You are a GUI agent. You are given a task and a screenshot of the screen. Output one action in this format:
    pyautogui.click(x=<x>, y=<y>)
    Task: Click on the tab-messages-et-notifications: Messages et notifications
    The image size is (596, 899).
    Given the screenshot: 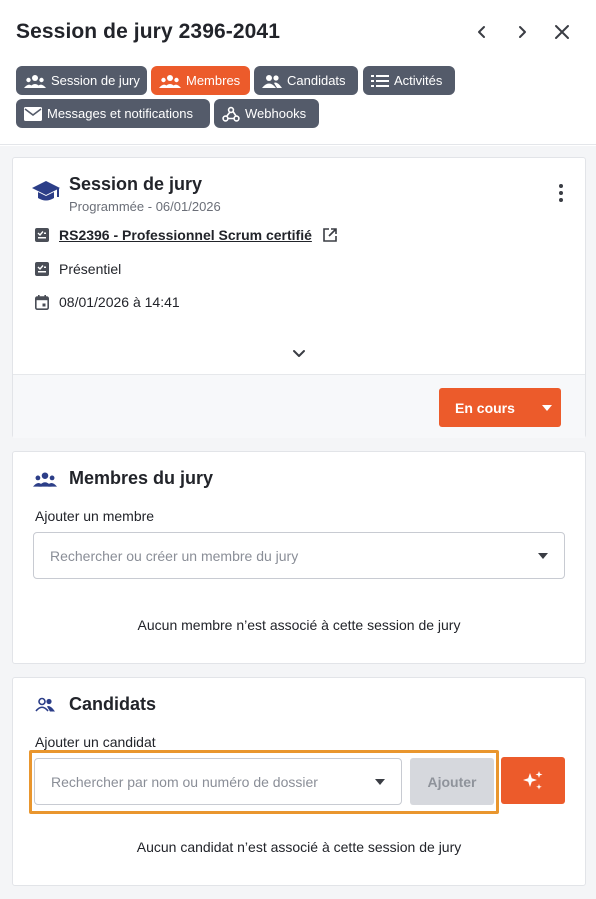 What is the action you would take?
    pyautogui.click(x=113, y=113)
    